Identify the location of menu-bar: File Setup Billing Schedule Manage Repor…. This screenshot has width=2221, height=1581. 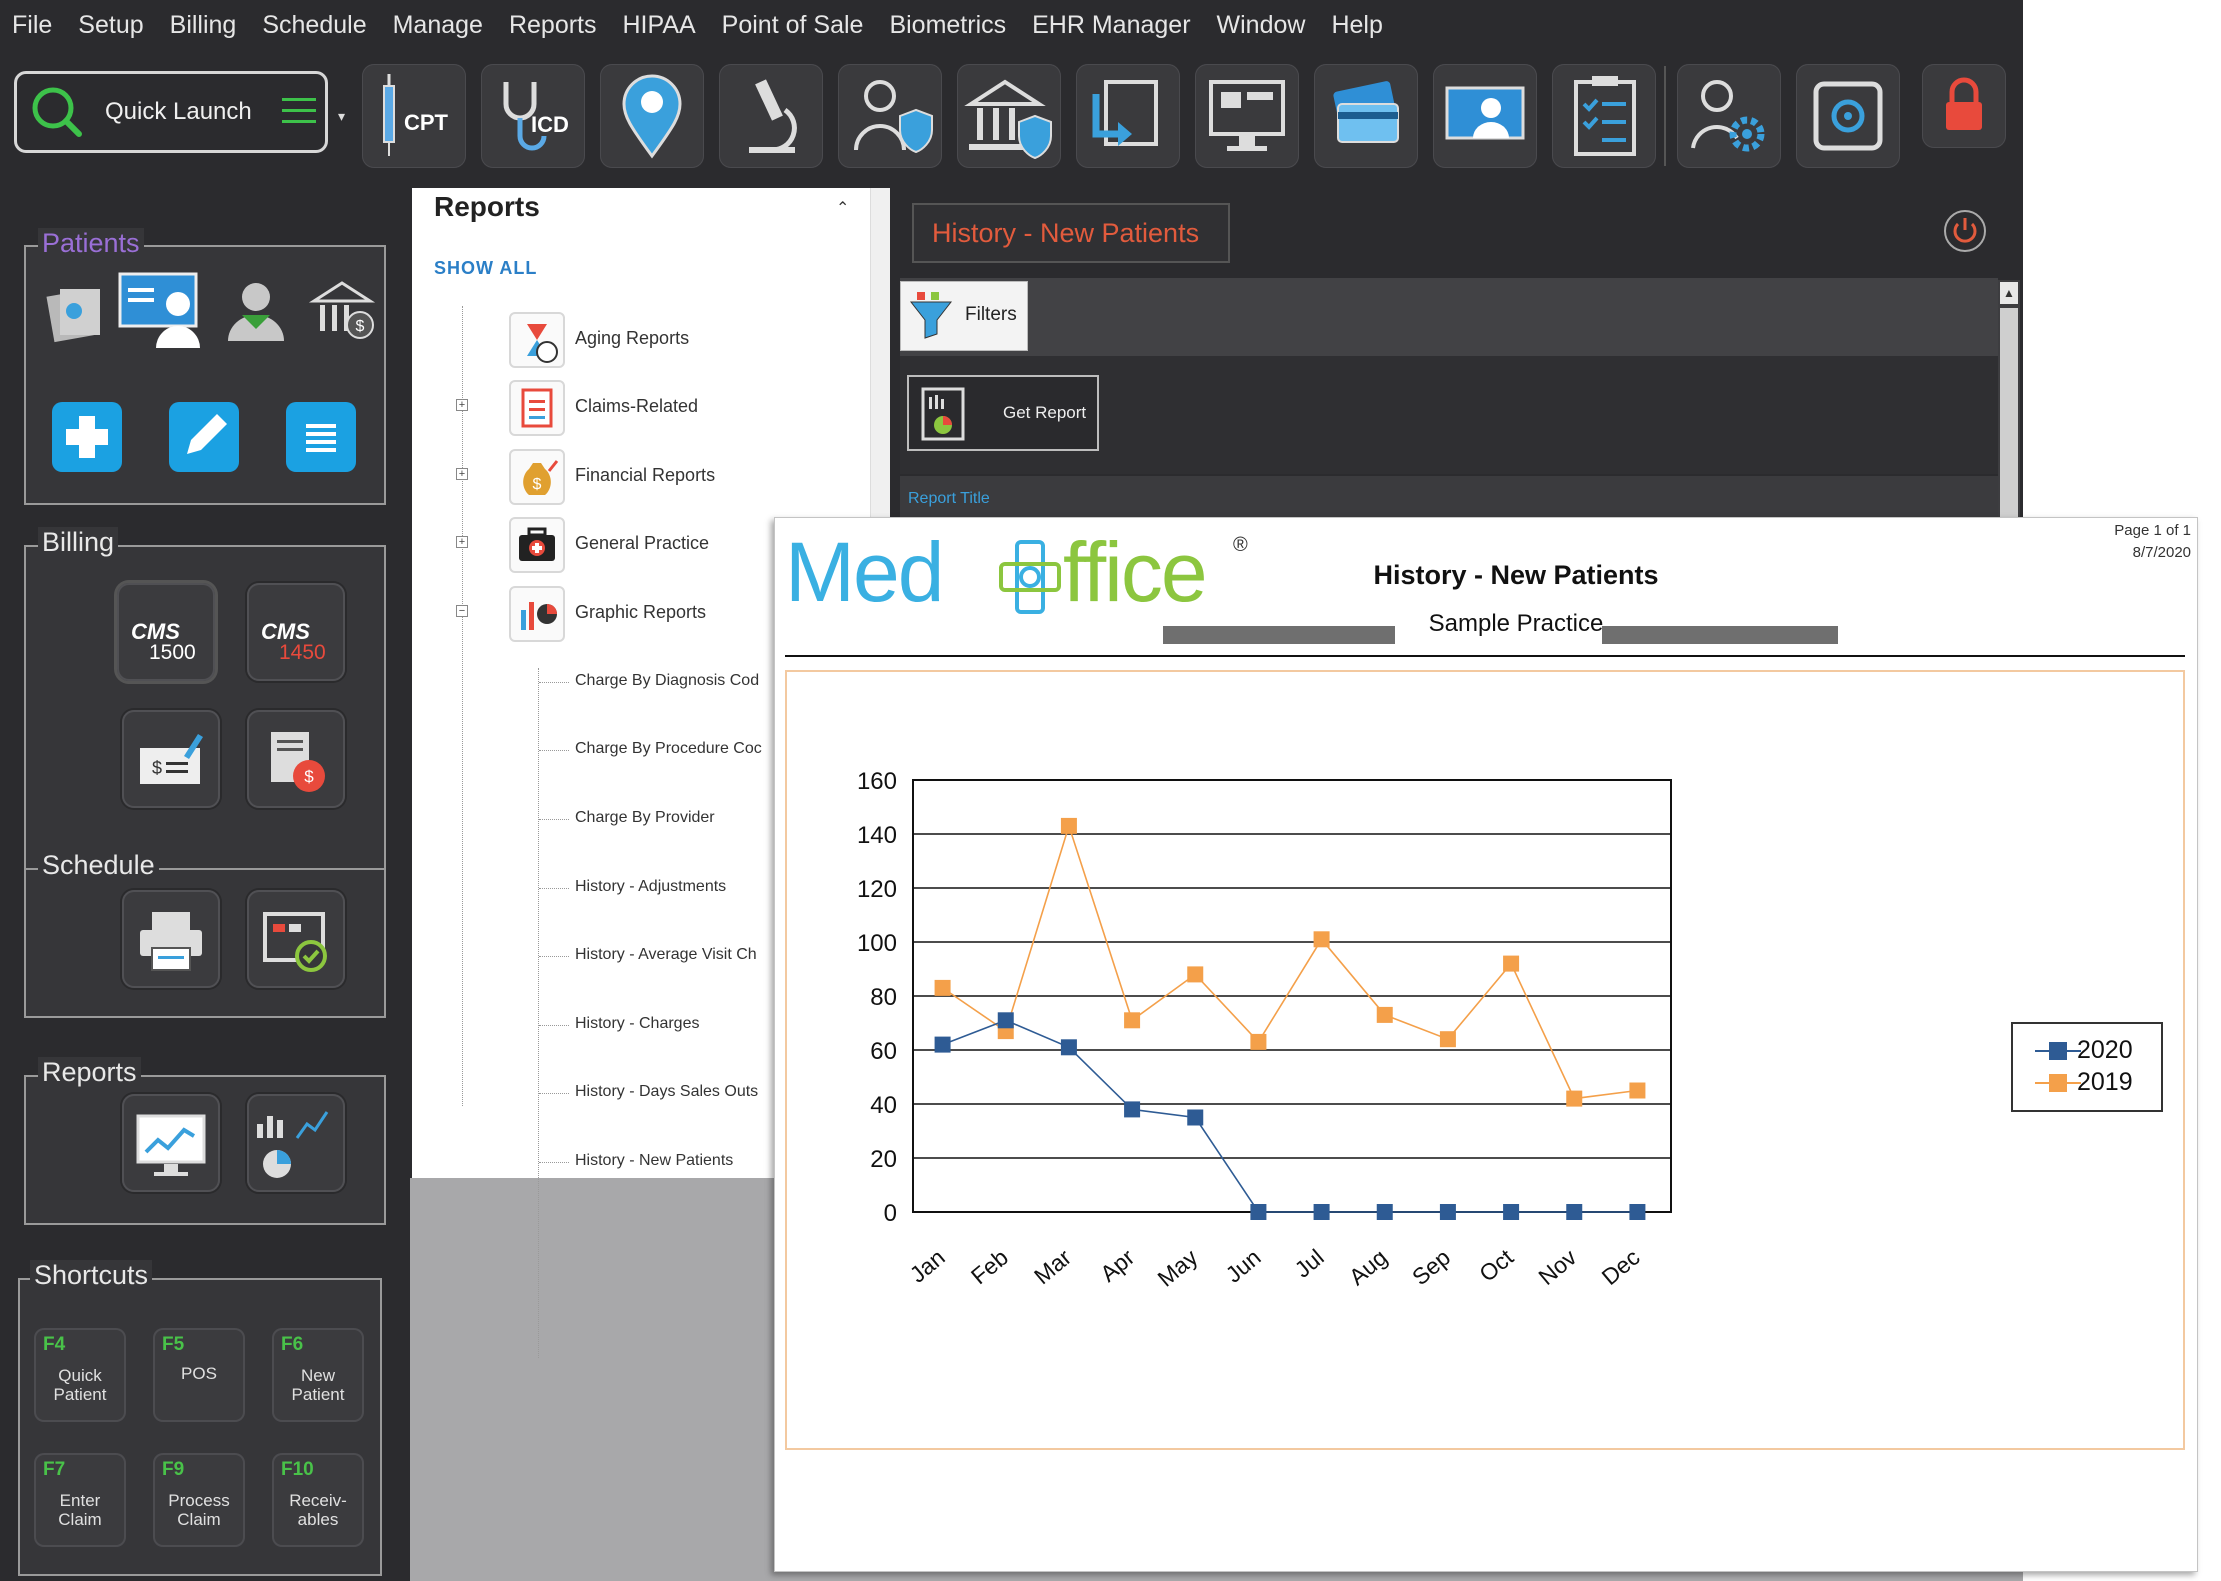
(1011, 25).